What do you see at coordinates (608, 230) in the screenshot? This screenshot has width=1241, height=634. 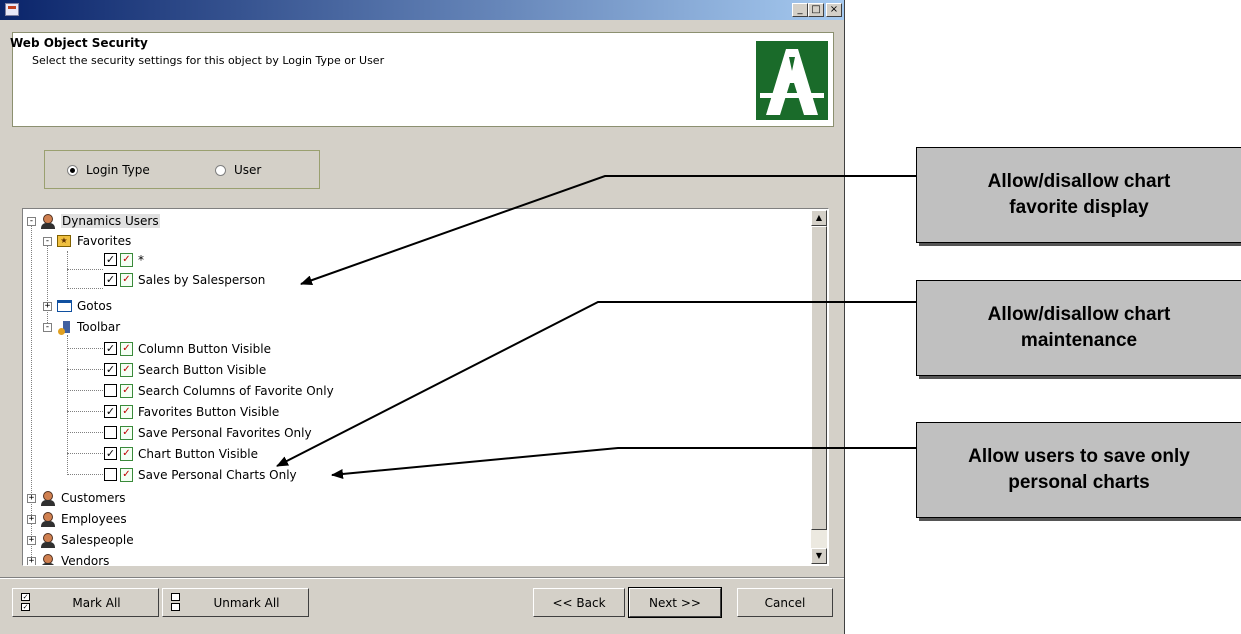 I see `arrow-chart-favorite-display` at bounding box center [608, 230].